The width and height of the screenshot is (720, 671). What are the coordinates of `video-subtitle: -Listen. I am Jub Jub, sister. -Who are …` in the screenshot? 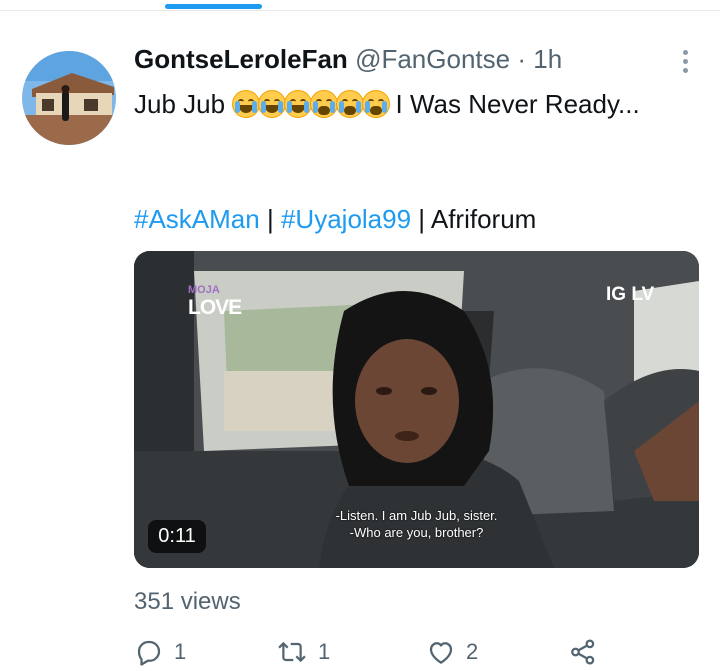 It's located at (416, 524).